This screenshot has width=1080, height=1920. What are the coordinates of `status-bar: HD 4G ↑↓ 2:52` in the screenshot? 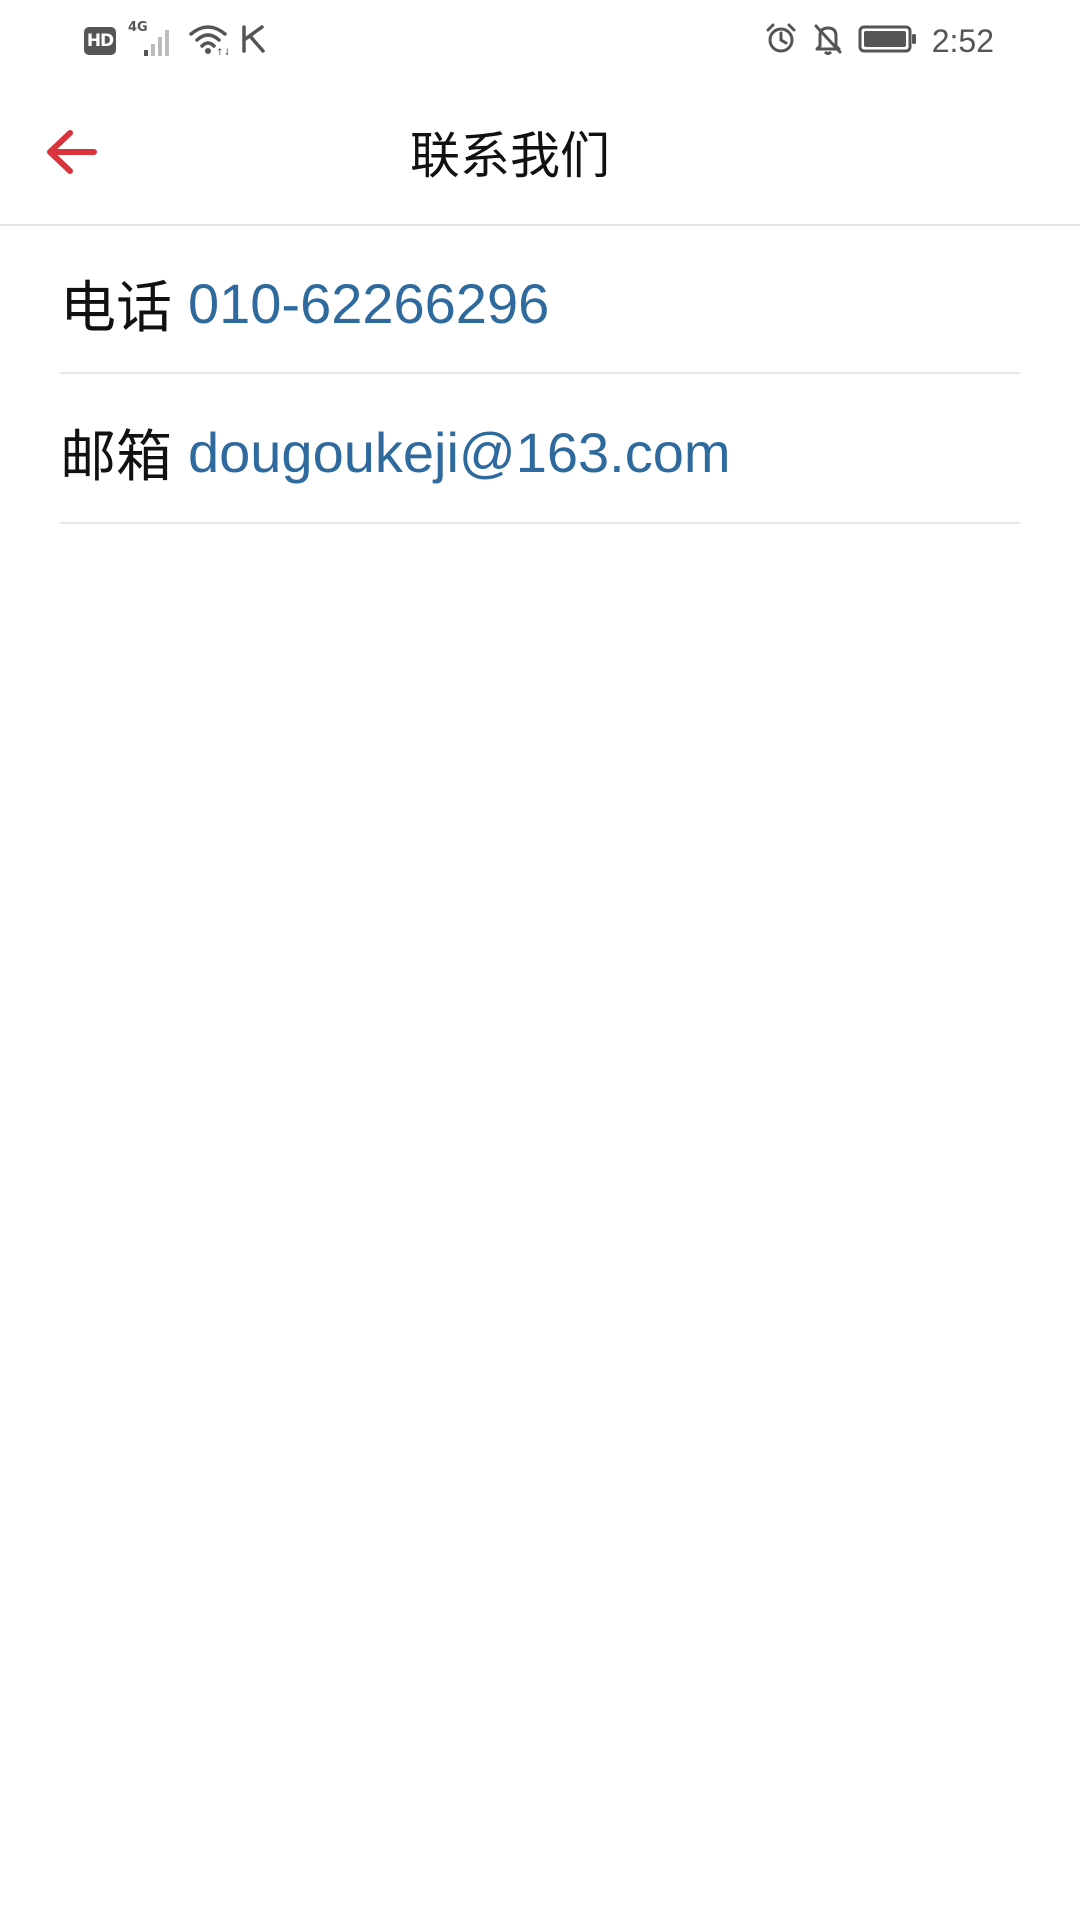 It's located at (540, 40).